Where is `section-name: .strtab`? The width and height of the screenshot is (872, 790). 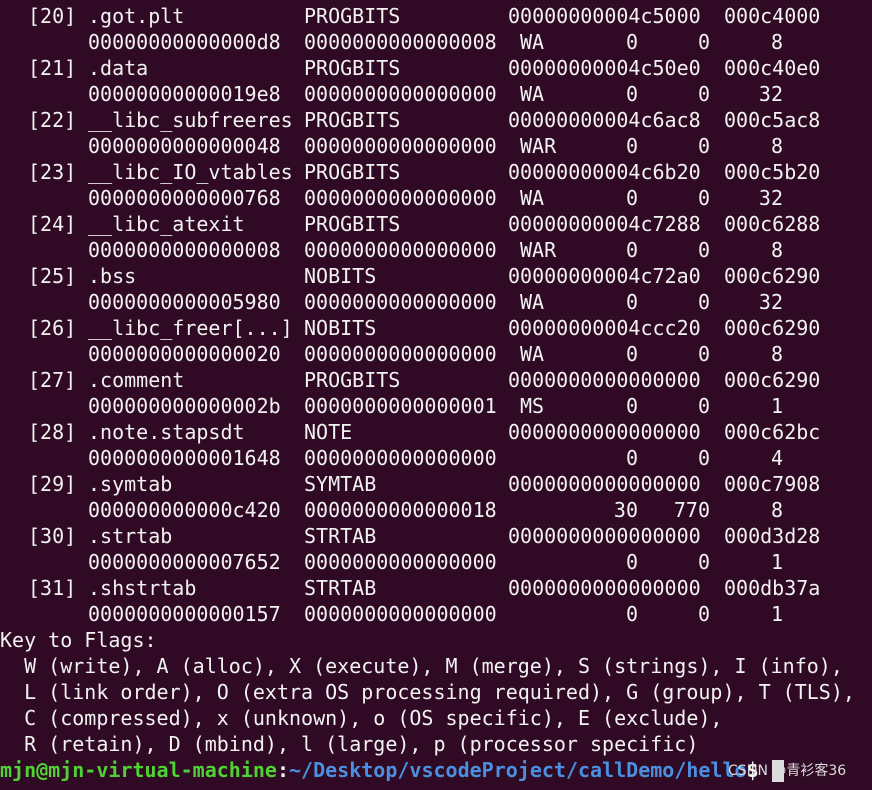 section-name: .strtab is located at coordinates (130, 536).